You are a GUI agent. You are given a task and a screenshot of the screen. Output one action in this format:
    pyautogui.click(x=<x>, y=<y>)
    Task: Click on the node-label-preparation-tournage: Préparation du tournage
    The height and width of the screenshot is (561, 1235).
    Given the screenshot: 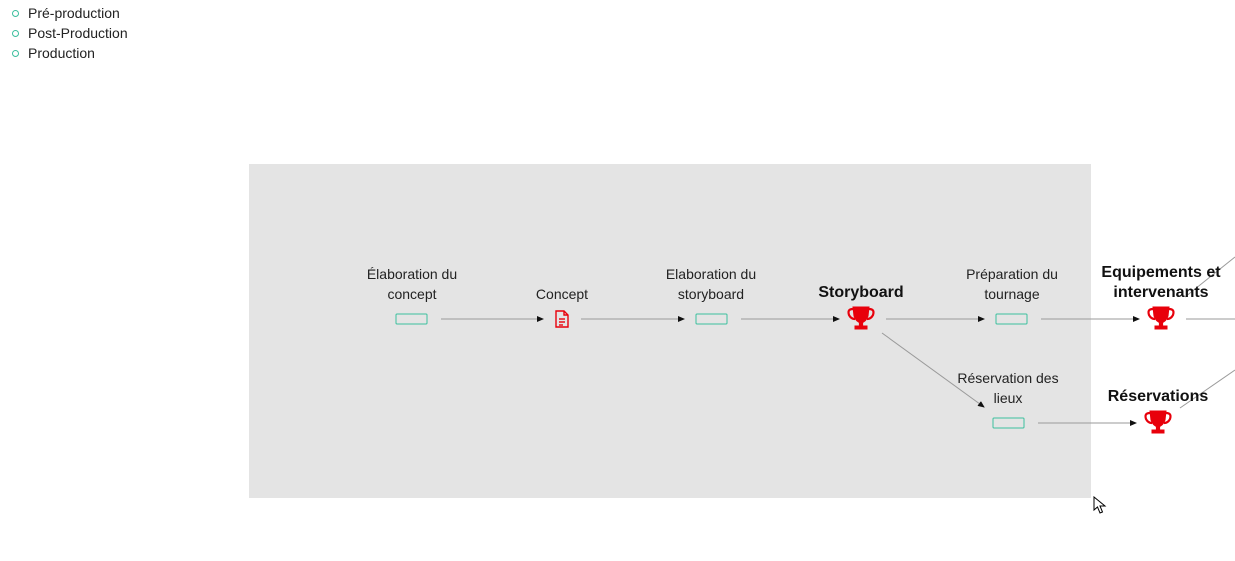 What is the action you would take?
    pyautogui.click(x=1012, y=284)
    